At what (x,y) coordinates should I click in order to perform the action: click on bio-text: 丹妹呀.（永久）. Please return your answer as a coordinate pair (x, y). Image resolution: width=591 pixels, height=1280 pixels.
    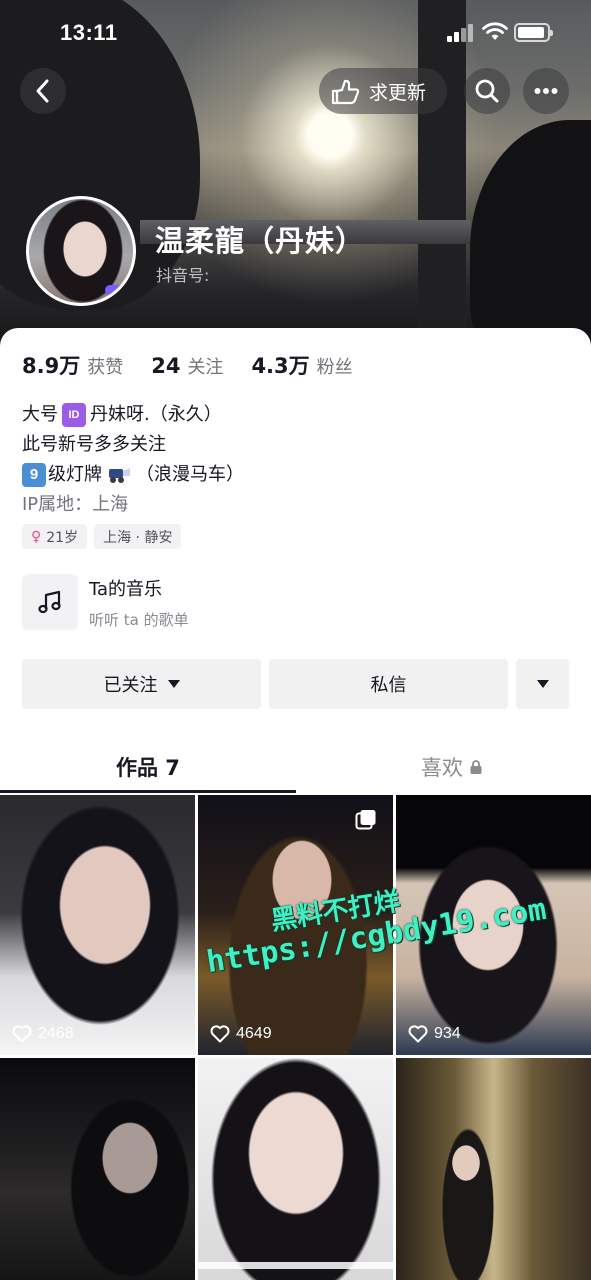
    Looking at the image, I should click on (156, 414).